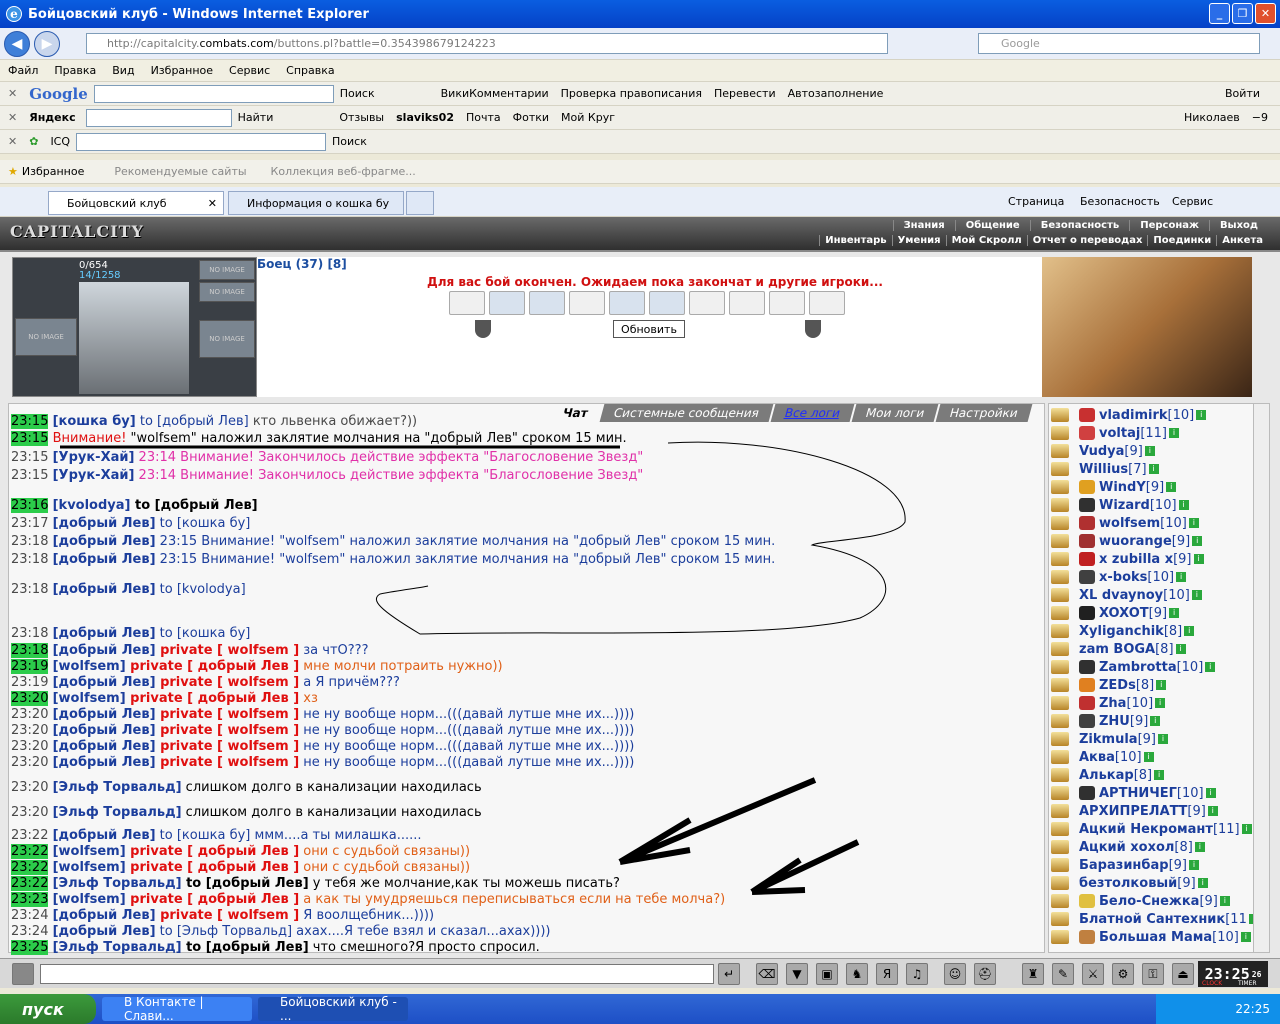 The image size is (1280, 1024). I want to click on user-name: Бело-Снежка, so click(1149, 901).